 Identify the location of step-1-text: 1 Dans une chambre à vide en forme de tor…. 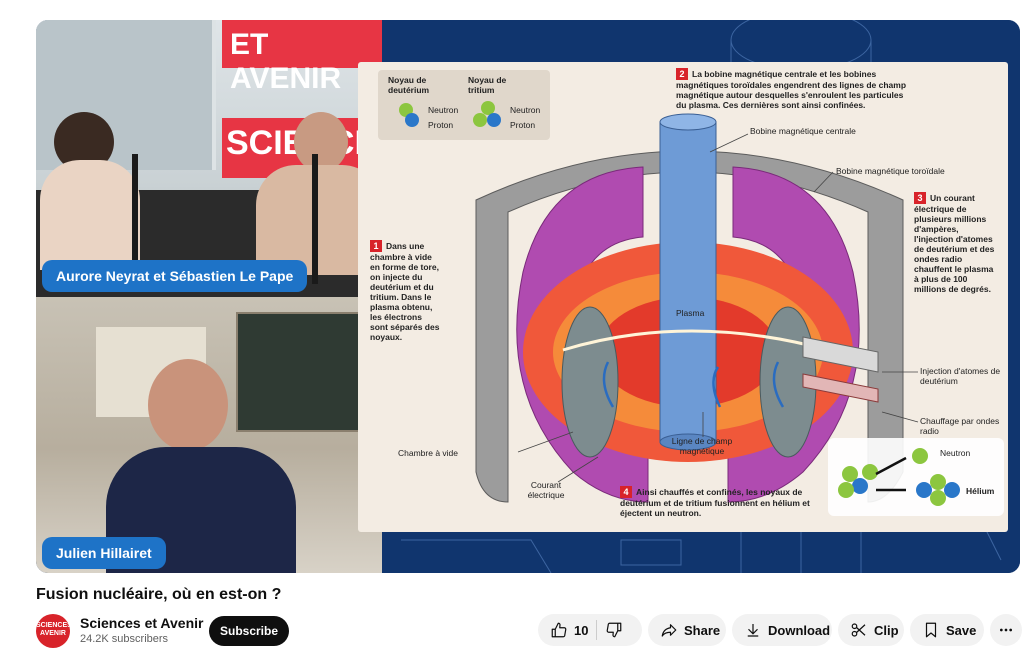
(405, 291).